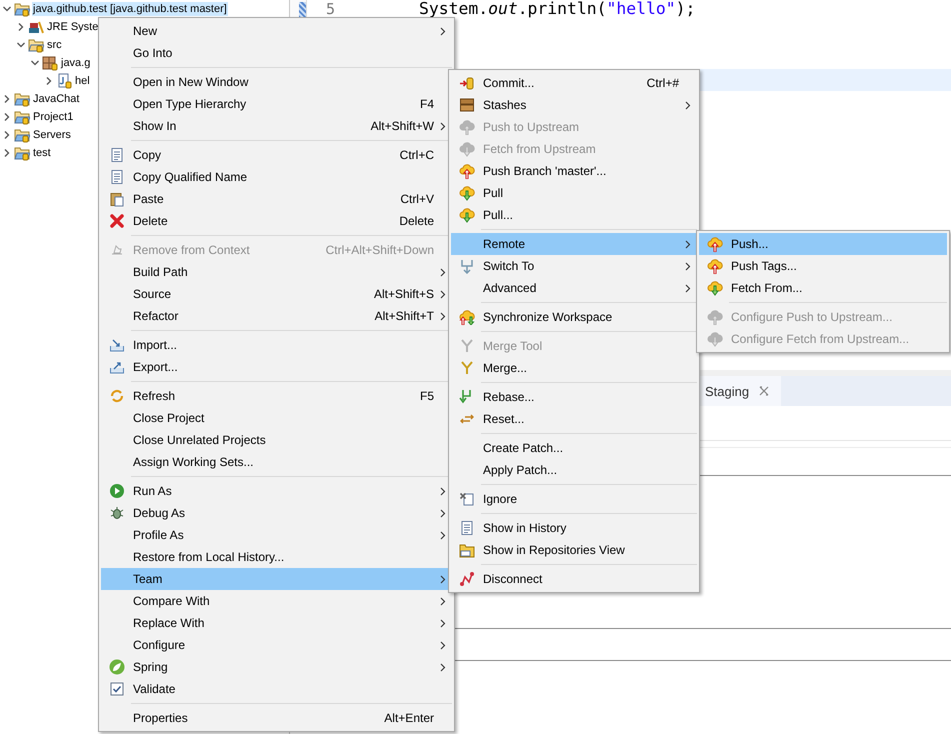  What do you see at coordinates (467, 83) in the screenshot?
I see `commit-icon` at bounding box center [467, 83].